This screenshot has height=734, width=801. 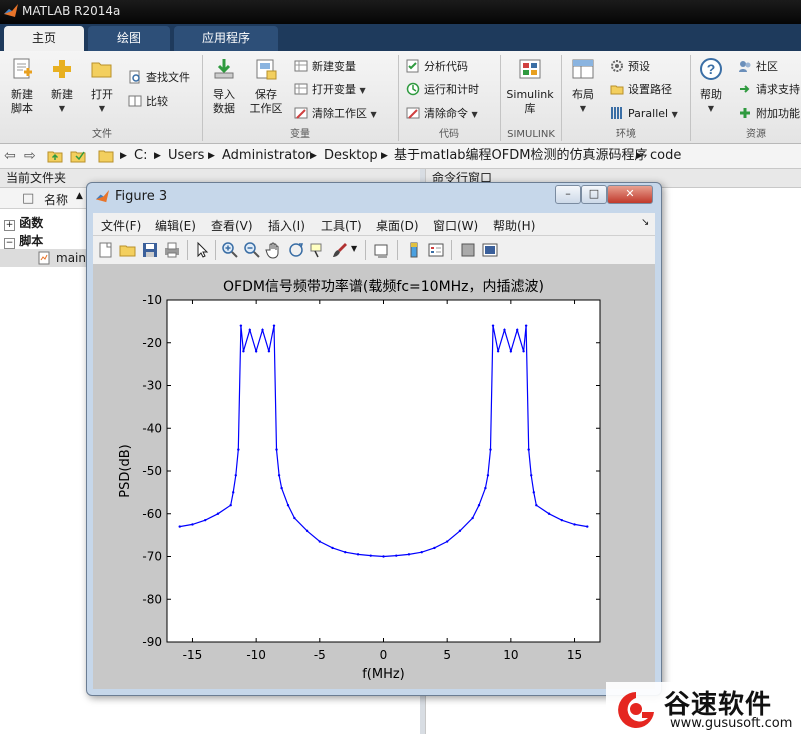 I want to click on import-data-button: 导入 数据, so click(x=224, y=86).